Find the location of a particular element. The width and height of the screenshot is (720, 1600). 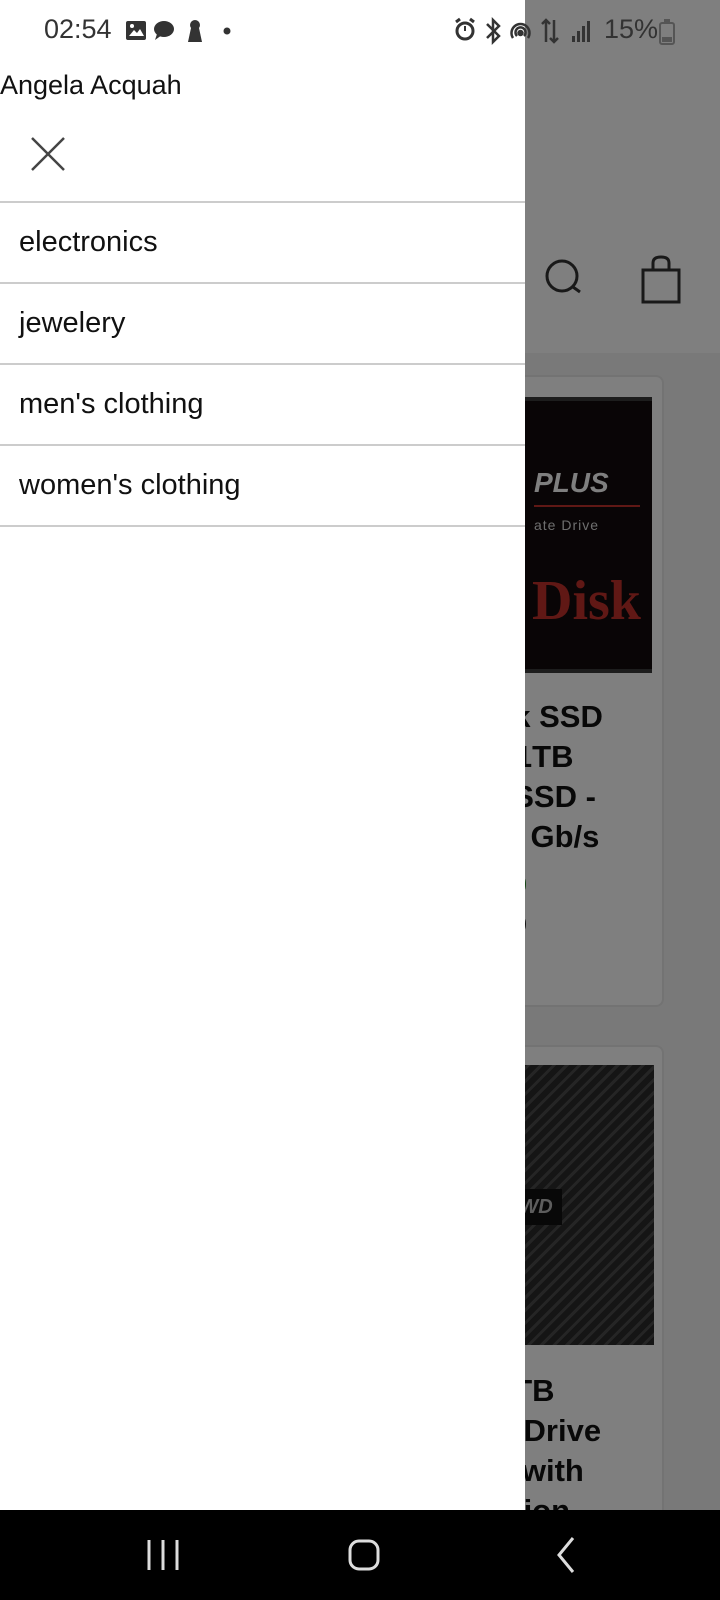

battery-icon is located at coordinates (667, 32).